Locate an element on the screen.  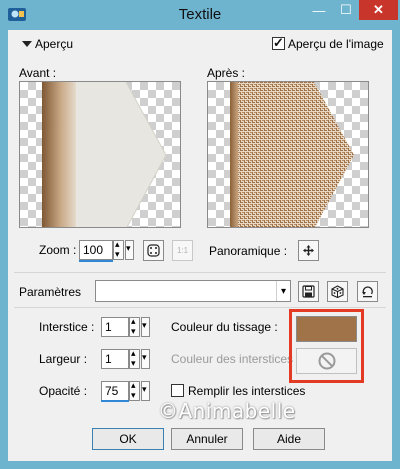
show-preview-label: Aperçu de l'image is located at coordinates (336, 44).